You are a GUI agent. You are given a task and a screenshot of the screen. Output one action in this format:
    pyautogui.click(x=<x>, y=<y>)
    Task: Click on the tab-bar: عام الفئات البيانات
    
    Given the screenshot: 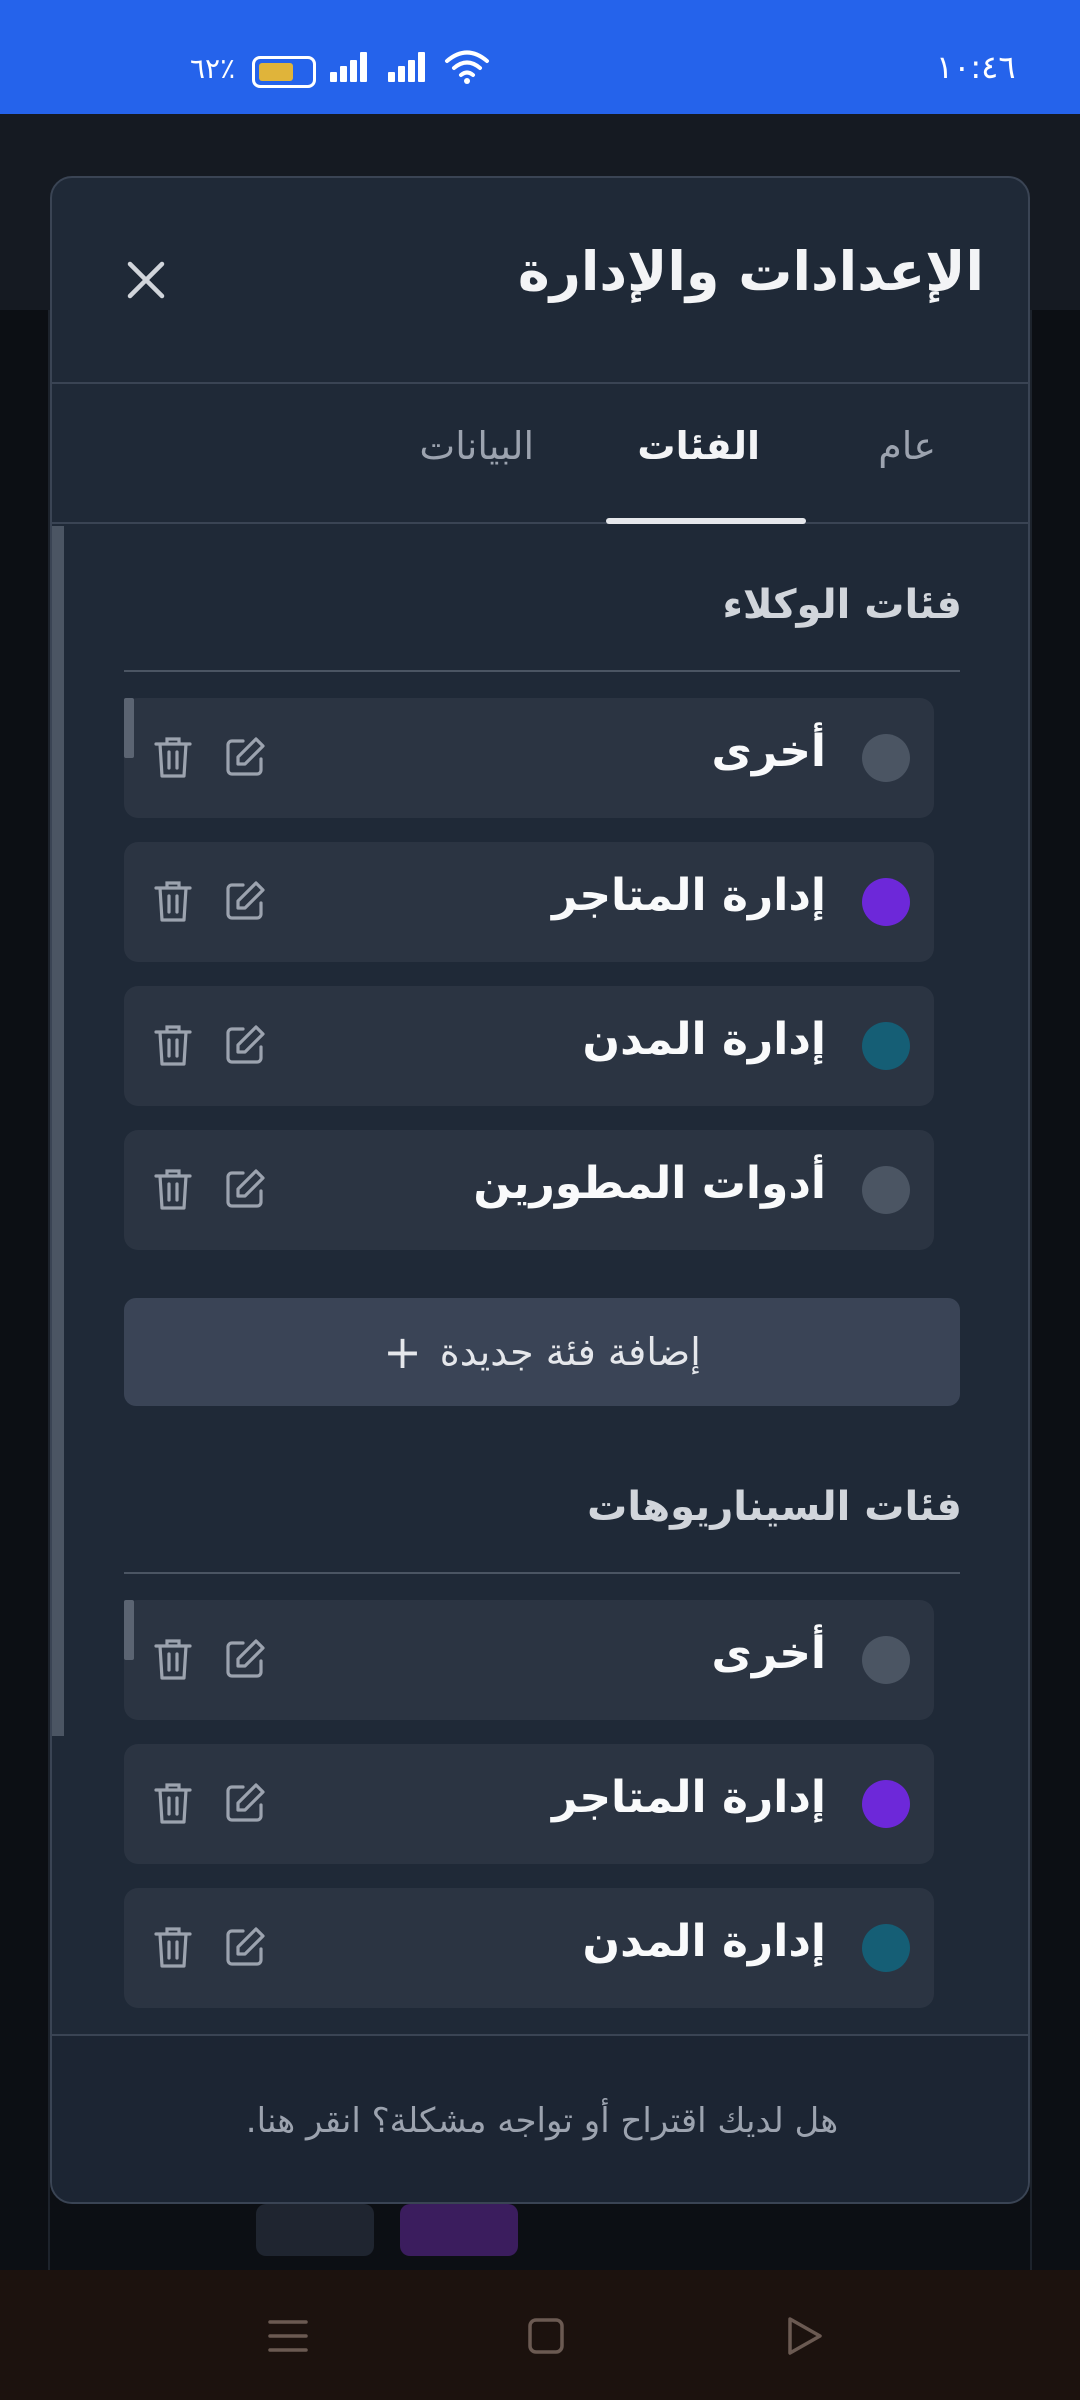 What is the action you would take?
    pyautogui.click(x=540, y=454)
    